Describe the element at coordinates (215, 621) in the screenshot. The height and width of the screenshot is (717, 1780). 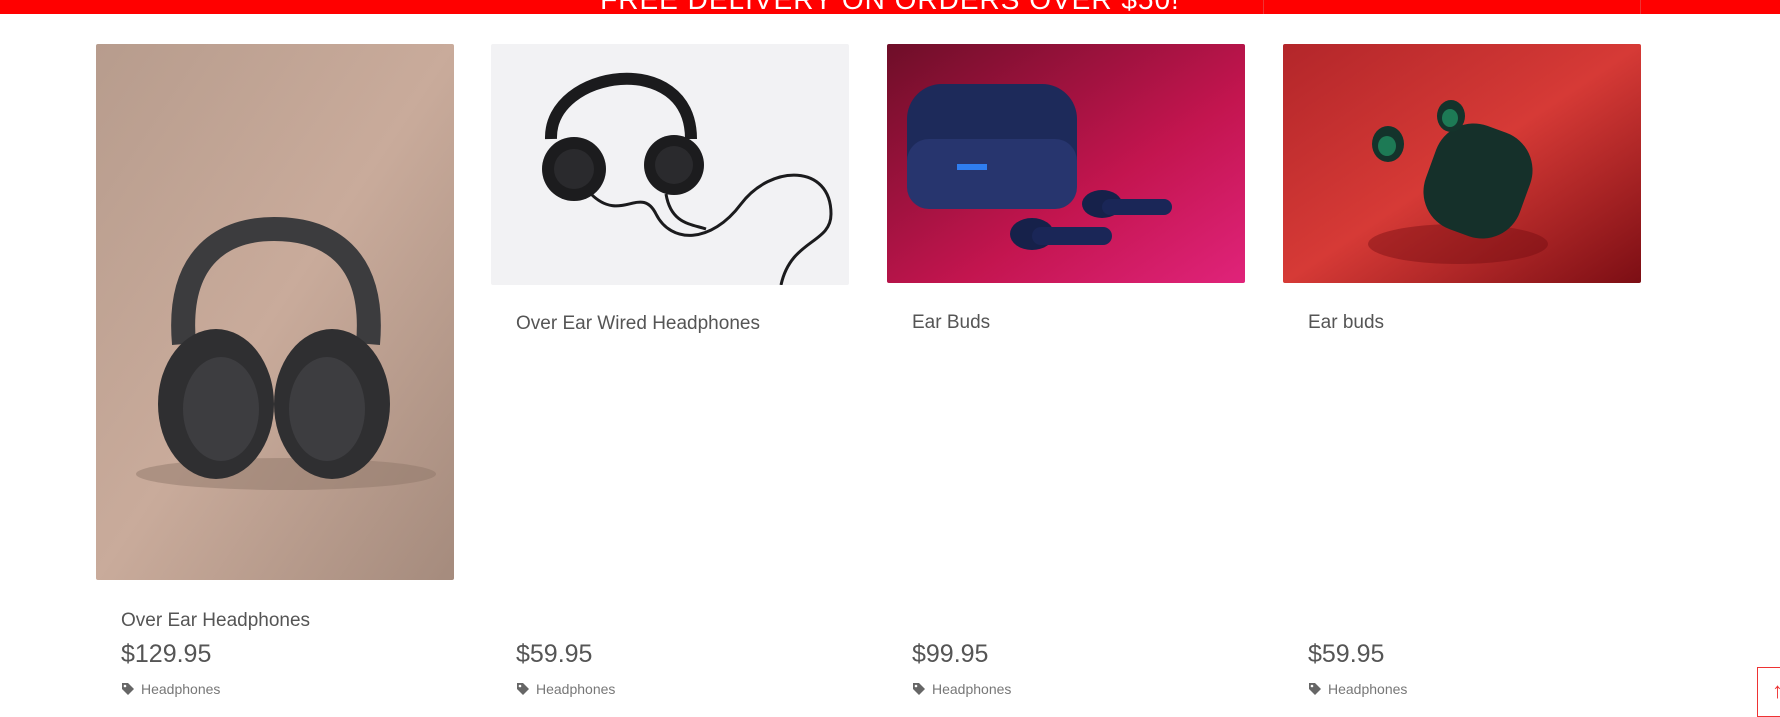
I see `product-title: Over Ear Headphones` at that location.